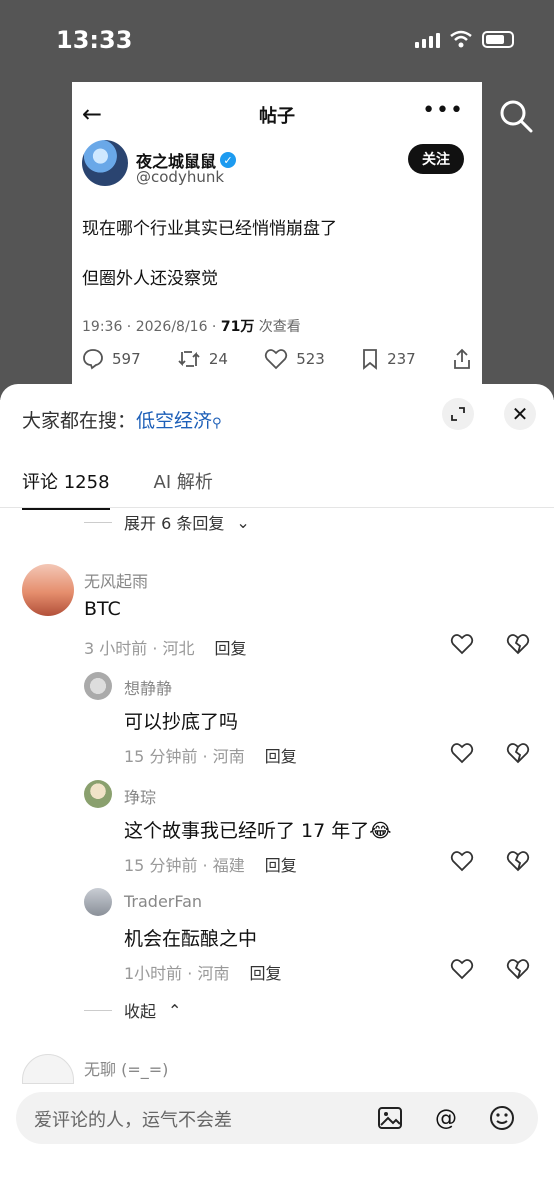 Image resolution: width=554 pixels, height=1200 pixels. What do you see at coordinates (174, 421) in the screenshot?
I see `trending-term: 低空经济` at bounding box center [174, 421].